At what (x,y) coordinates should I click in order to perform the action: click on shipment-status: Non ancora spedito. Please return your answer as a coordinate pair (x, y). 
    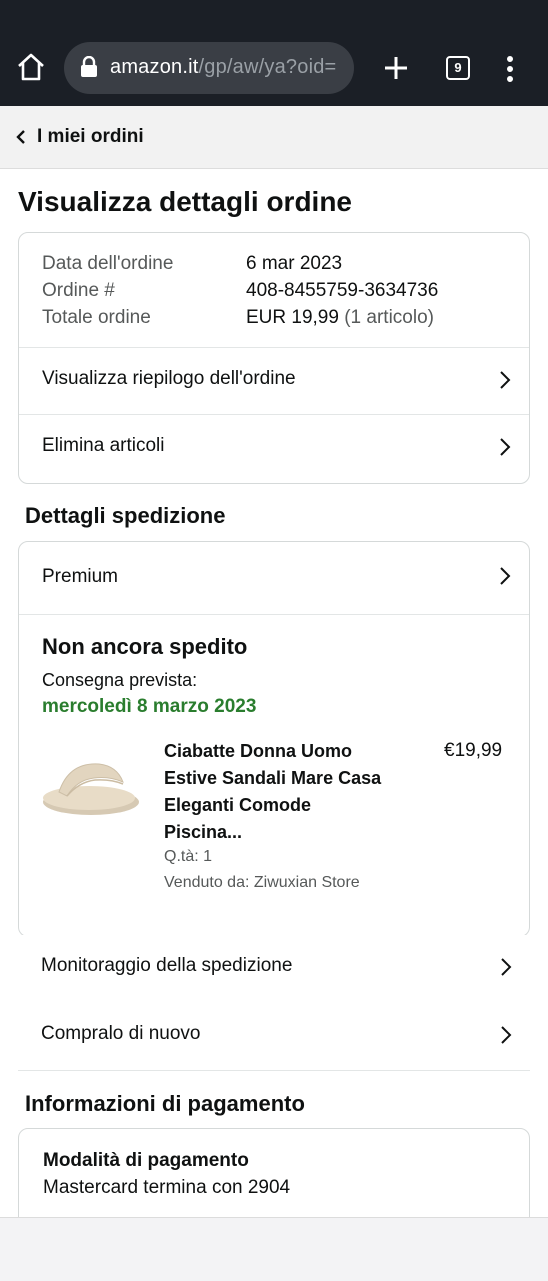
    Looking at the image, I should click on (145, 646).